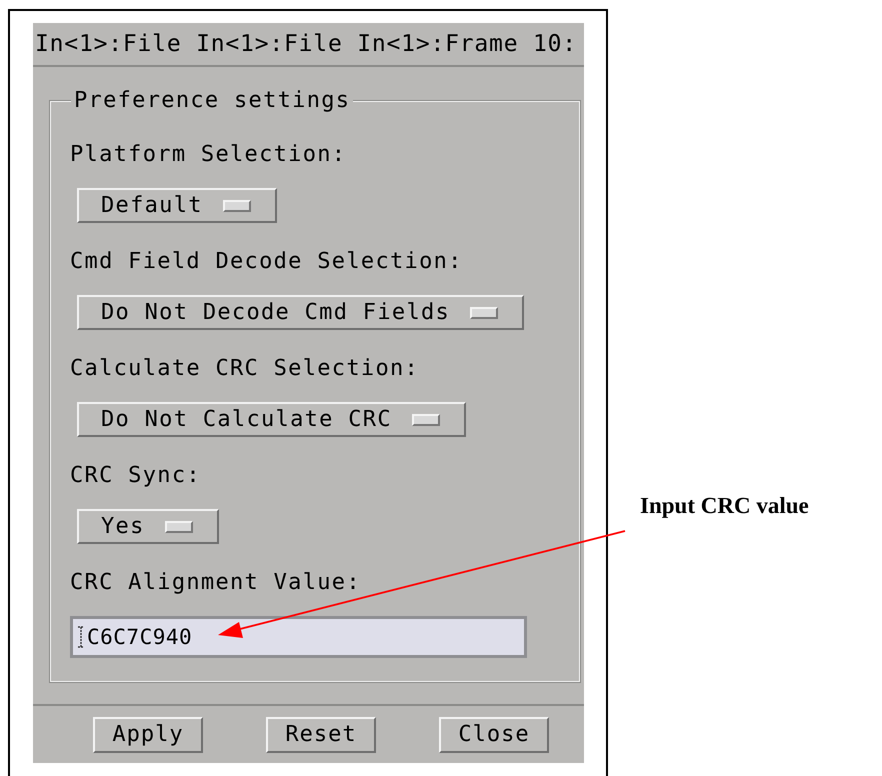  What do you see at coordinates (494, 734) in the screenshot?
I see `dialog-button: Close` at bounding box center [494, 734].